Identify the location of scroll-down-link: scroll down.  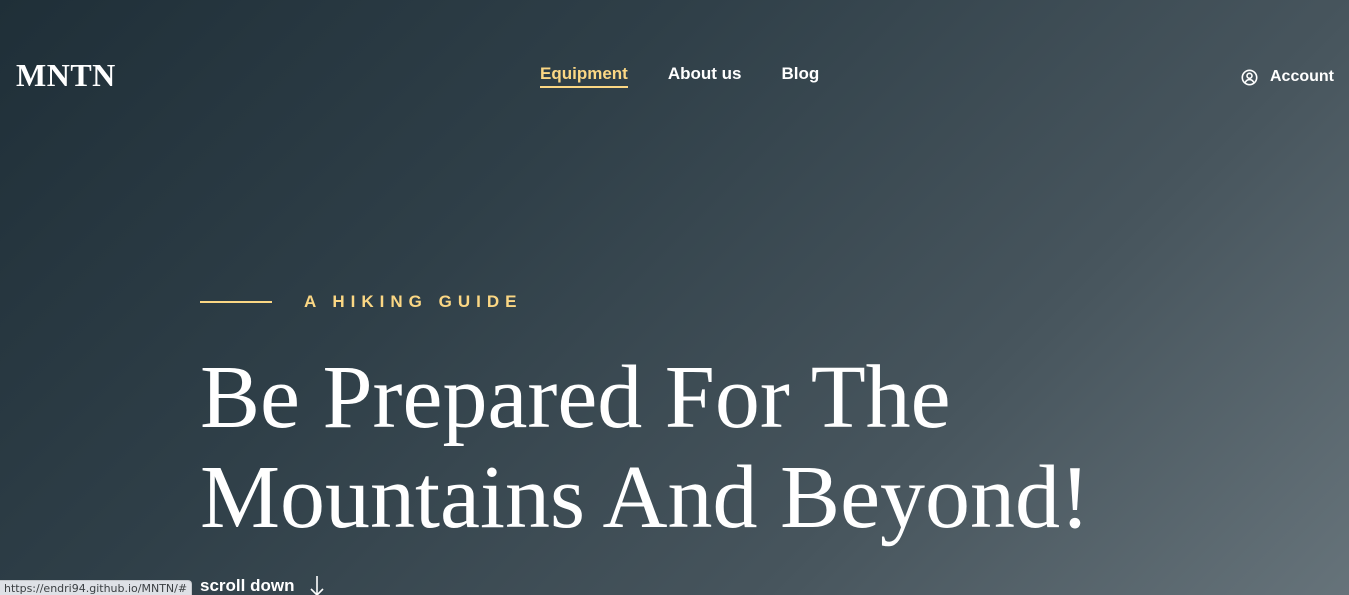
(263, 585).